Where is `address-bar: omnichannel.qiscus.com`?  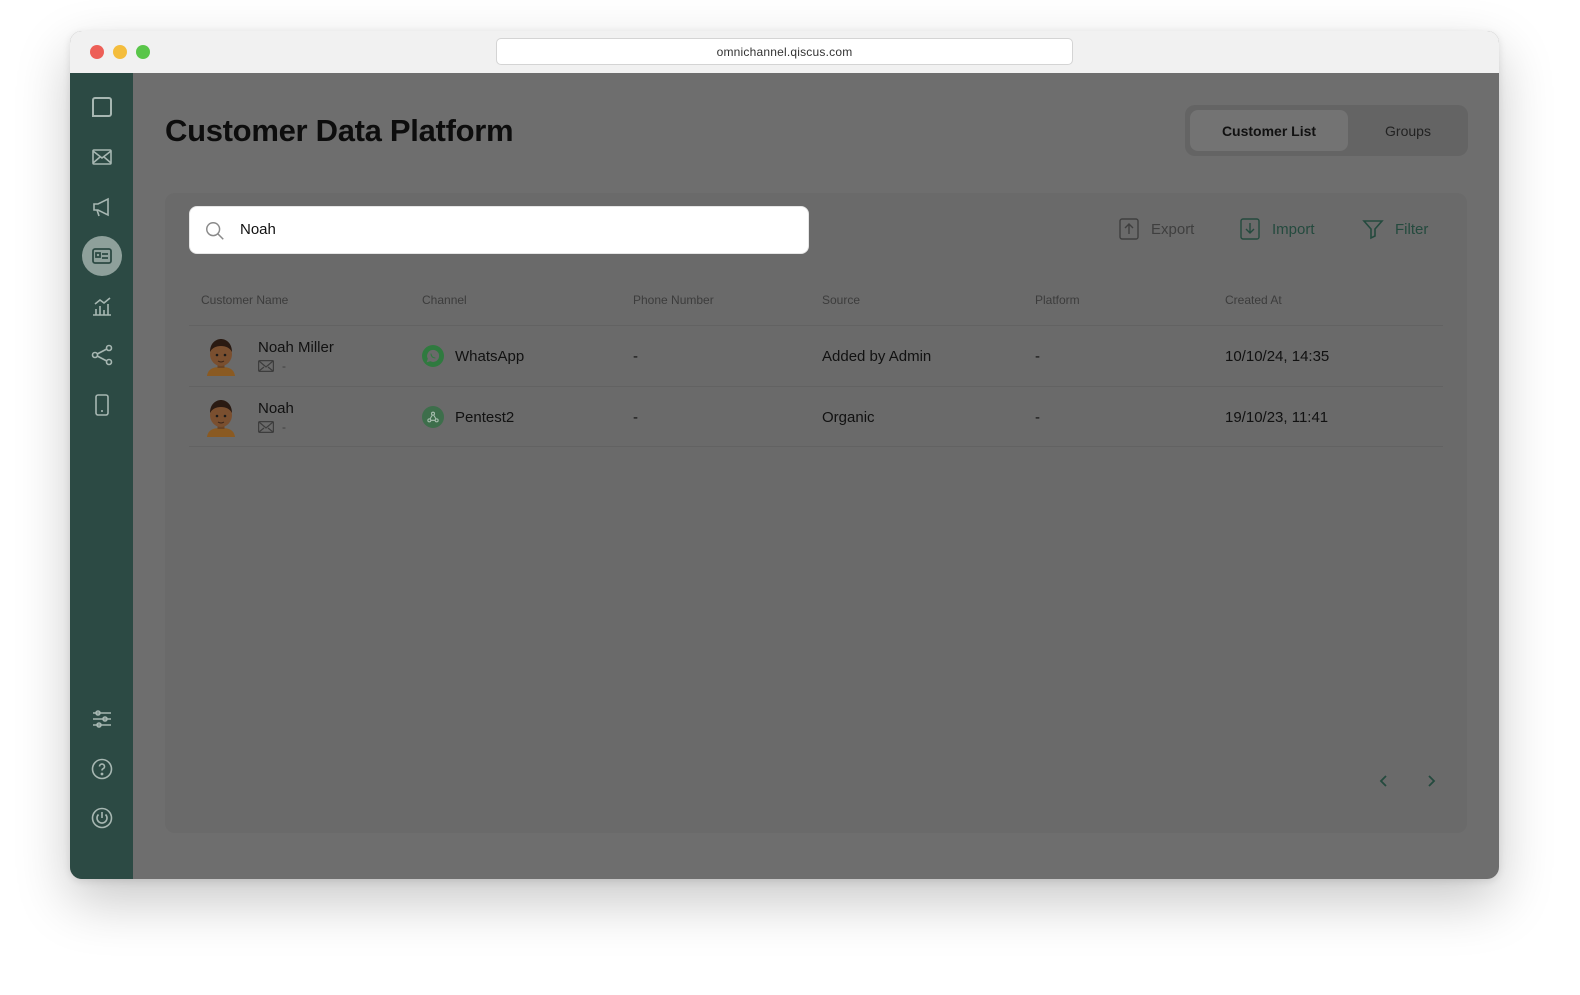
address-bar: omnichannel.qiscus.com is located at coordinates (784, 51).